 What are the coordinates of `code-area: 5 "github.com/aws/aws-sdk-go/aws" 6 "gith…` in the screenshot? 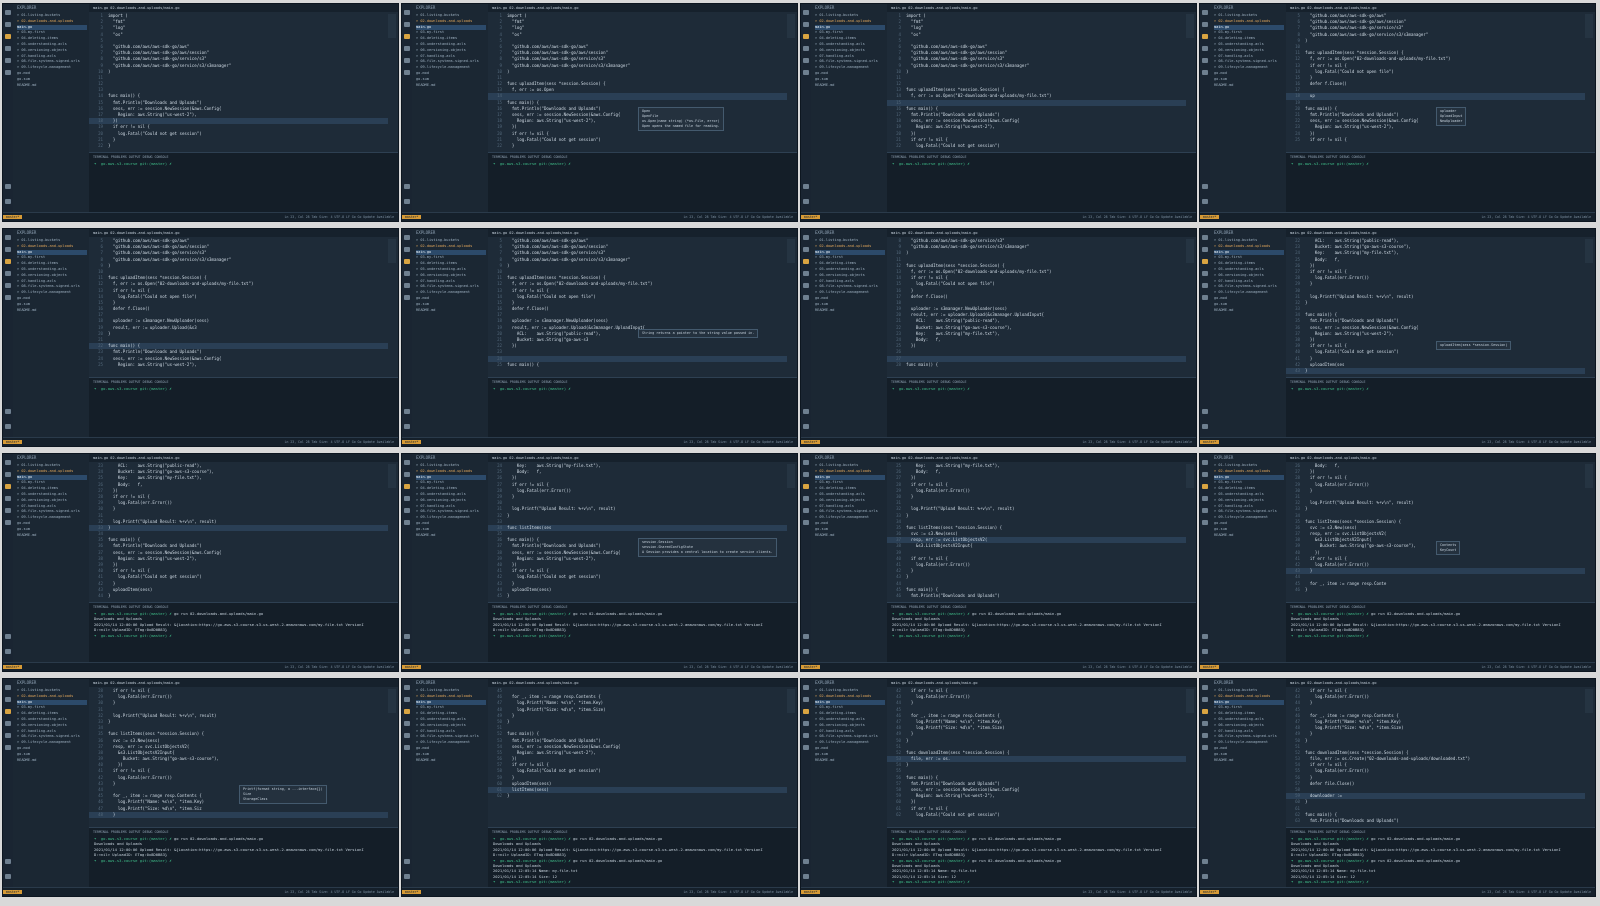 It's located at (637, 307).